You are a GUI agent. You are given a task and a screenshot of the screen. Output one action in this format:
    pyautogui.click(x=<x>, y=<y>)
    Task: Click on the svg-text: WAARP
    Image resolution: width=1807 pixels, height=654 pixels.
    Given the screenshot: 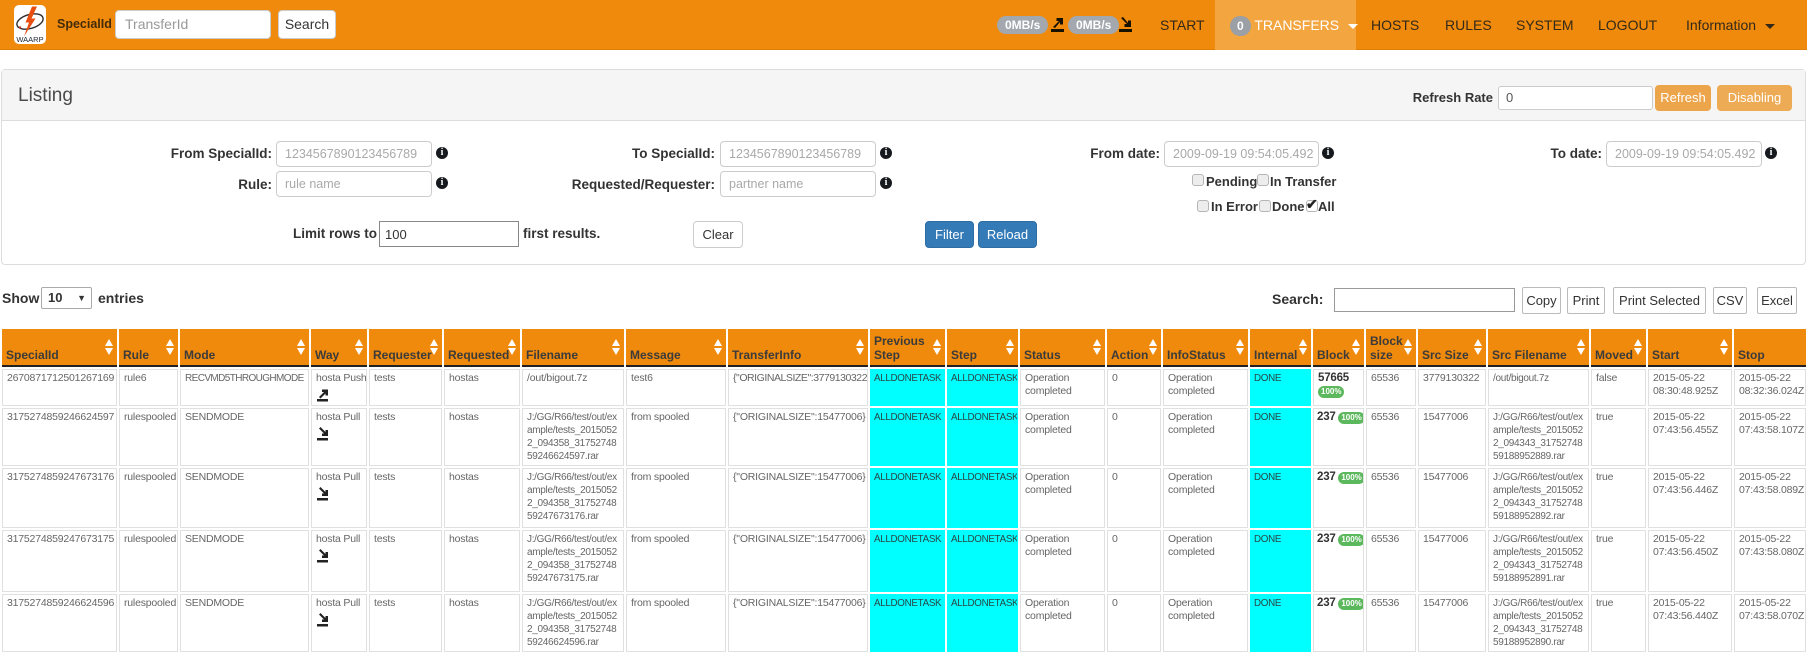 What is the action you would take?
    pyautogui.click(x=29, y=39)
    